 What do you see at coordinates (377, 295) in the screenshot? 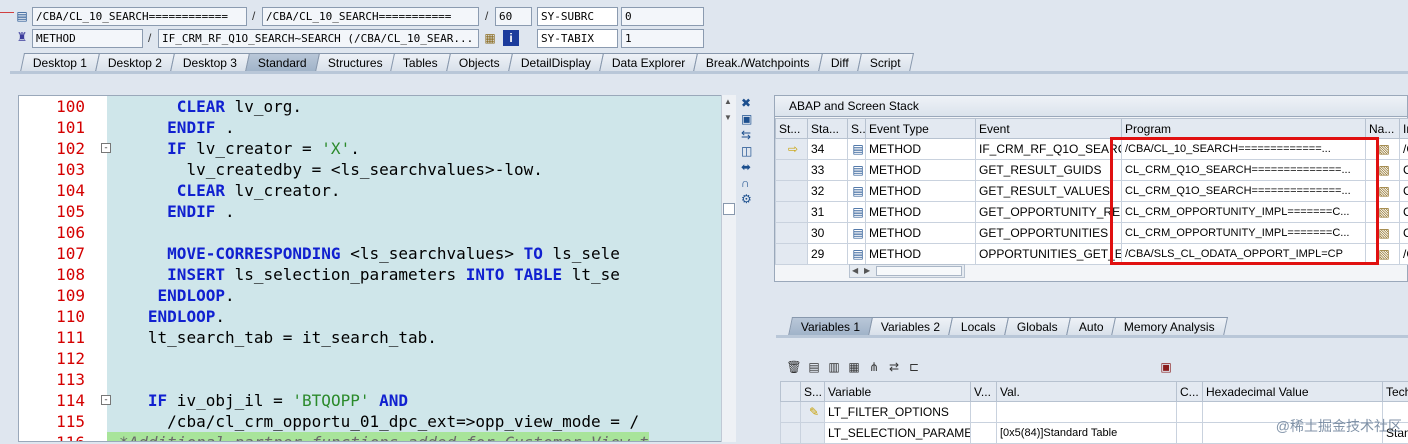
I see `code-line: 109 ENDLOOP.` at bounding box center [377, 295].